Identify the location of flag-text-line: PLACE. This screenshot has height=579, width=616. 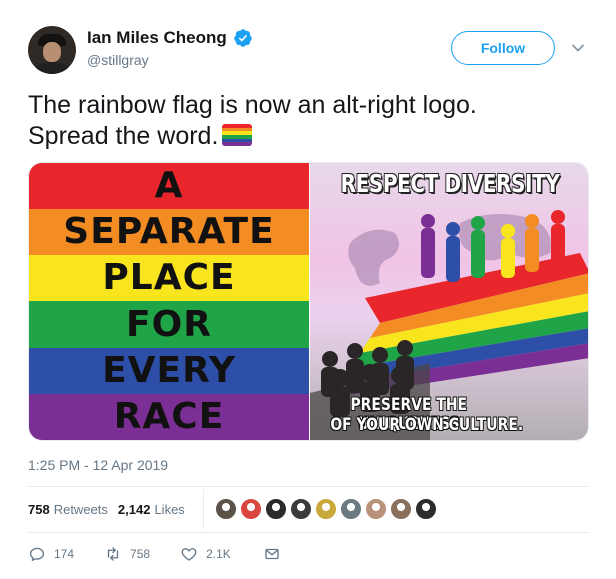
(169, 278).